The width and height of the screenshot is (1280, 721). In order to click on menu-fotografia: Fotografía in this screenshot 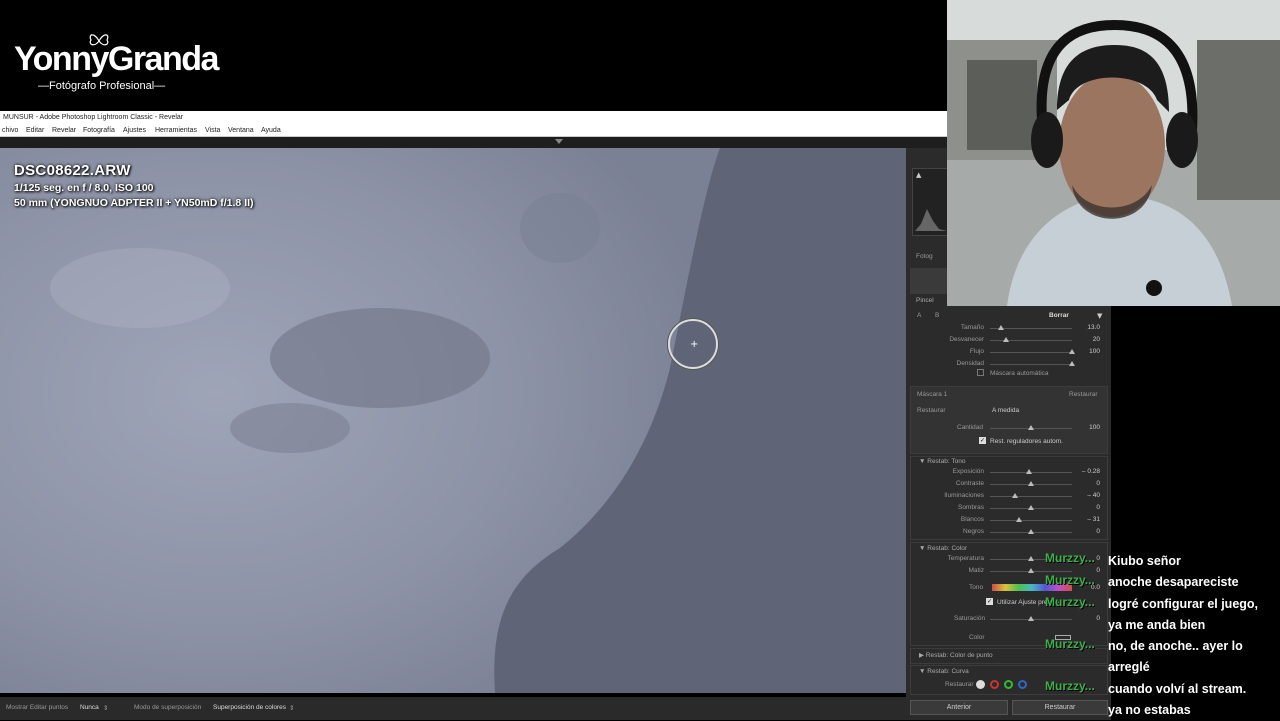, I will do `click(99, 130)`.